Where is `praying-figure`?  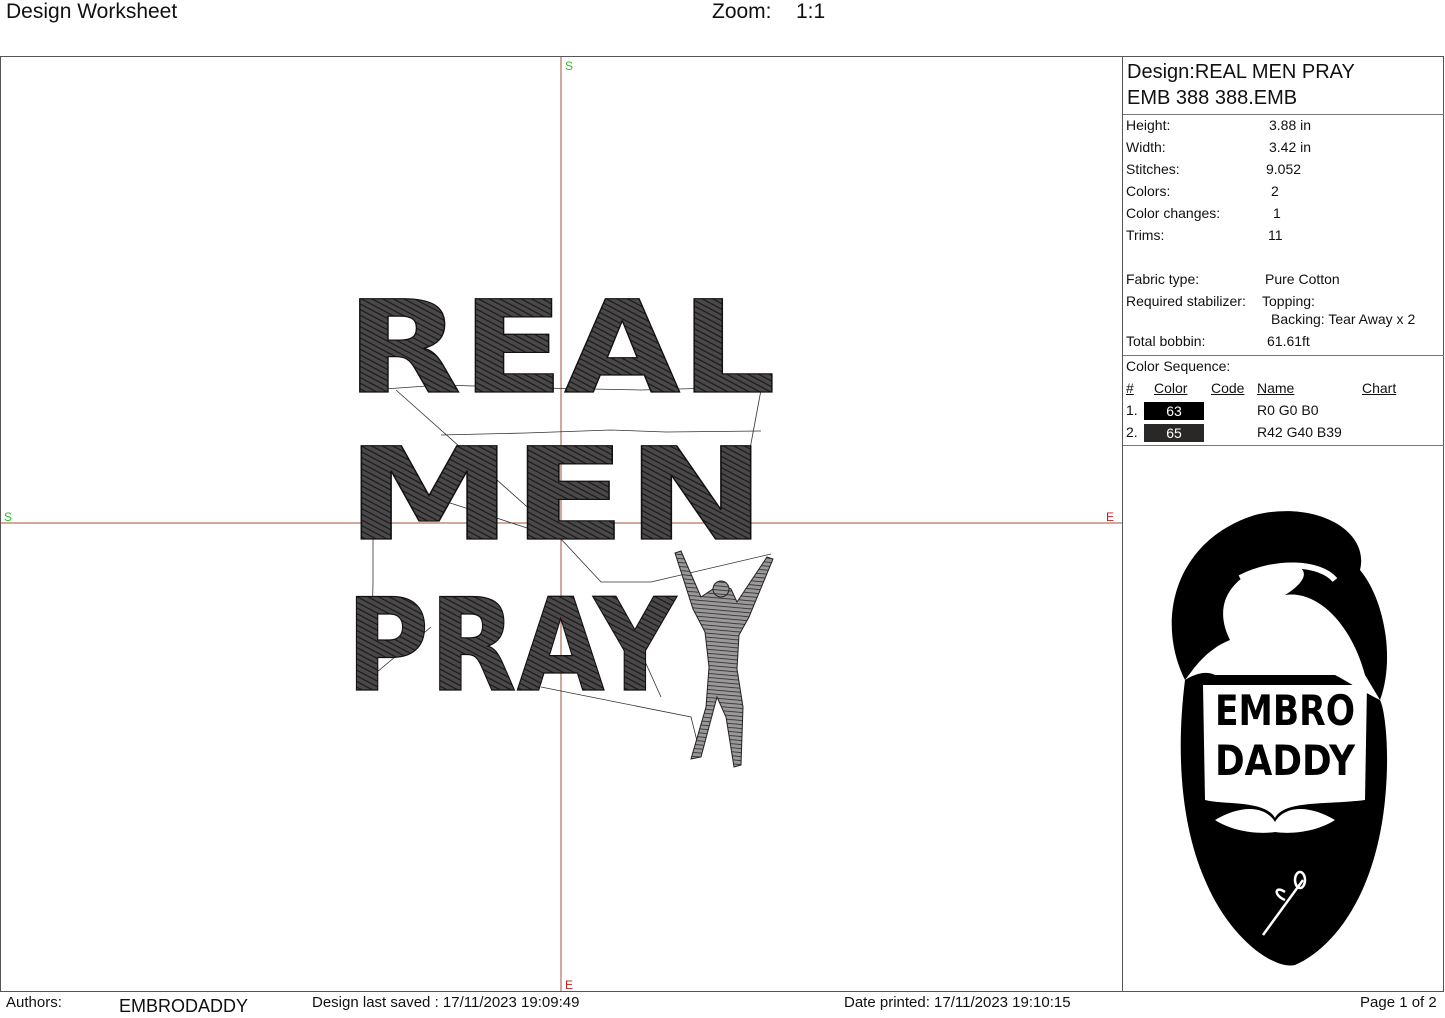
praying-figure is located at coordinates (724, 659).